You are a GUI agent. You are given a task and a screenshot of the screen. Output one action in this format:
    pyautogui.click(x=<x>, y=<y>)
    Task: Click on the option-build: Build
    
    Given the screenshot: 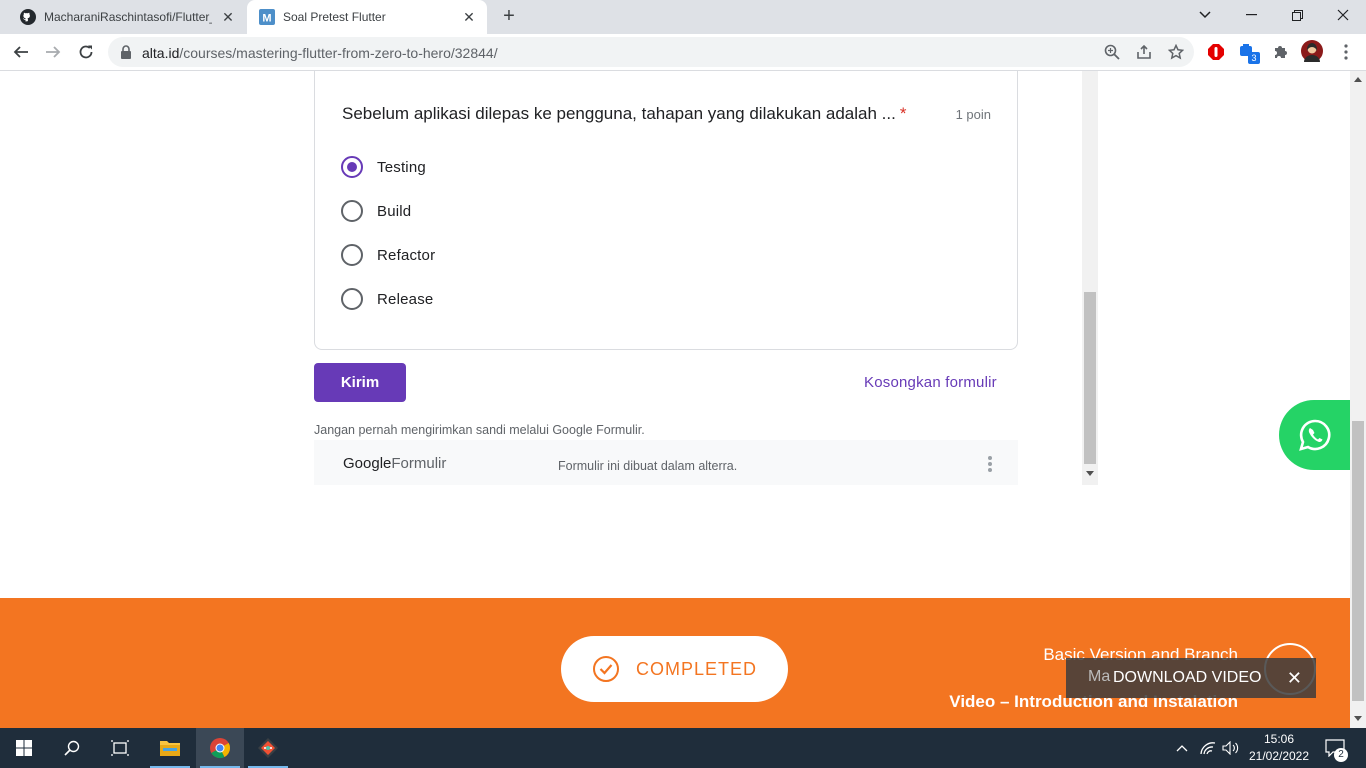 What is the action you would take?
    pyautogui.click(x=376, y=211)
    